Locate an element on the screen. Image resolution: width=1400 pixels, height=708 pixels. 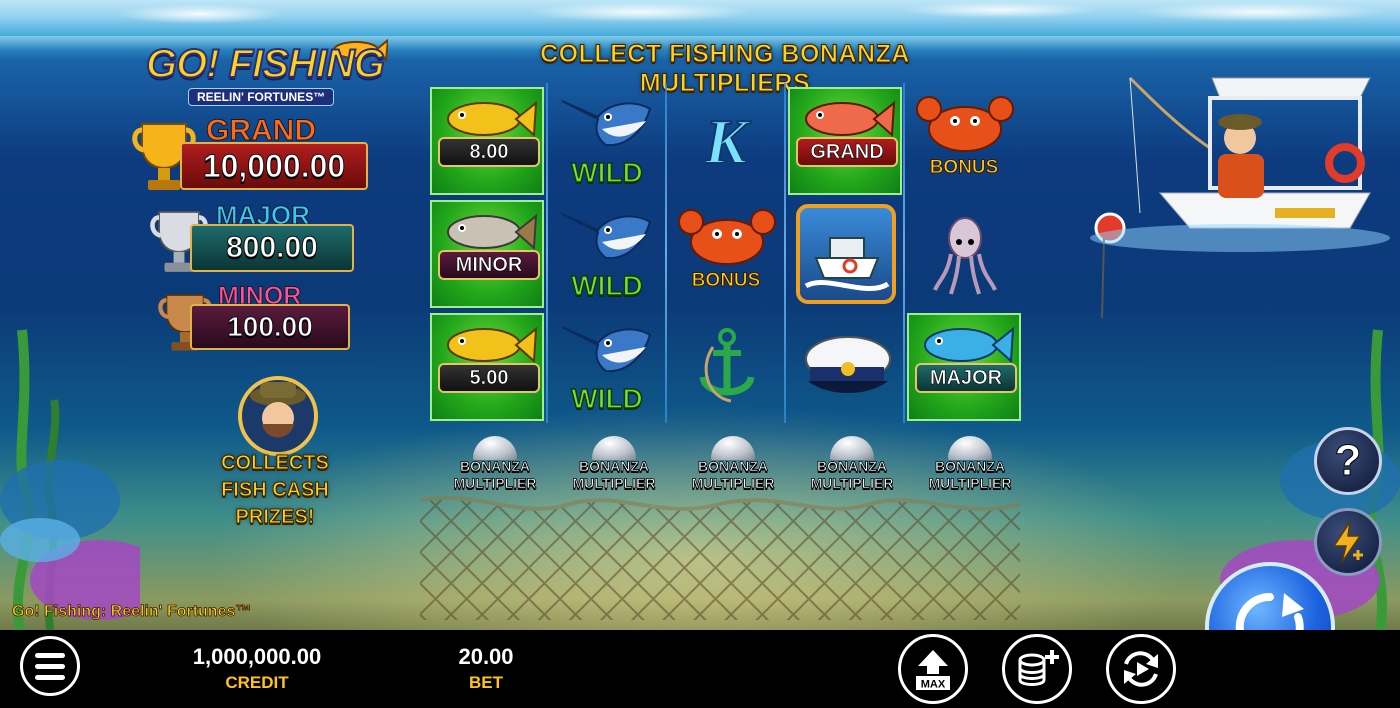
menu-button is located at coordinates (50, 666).